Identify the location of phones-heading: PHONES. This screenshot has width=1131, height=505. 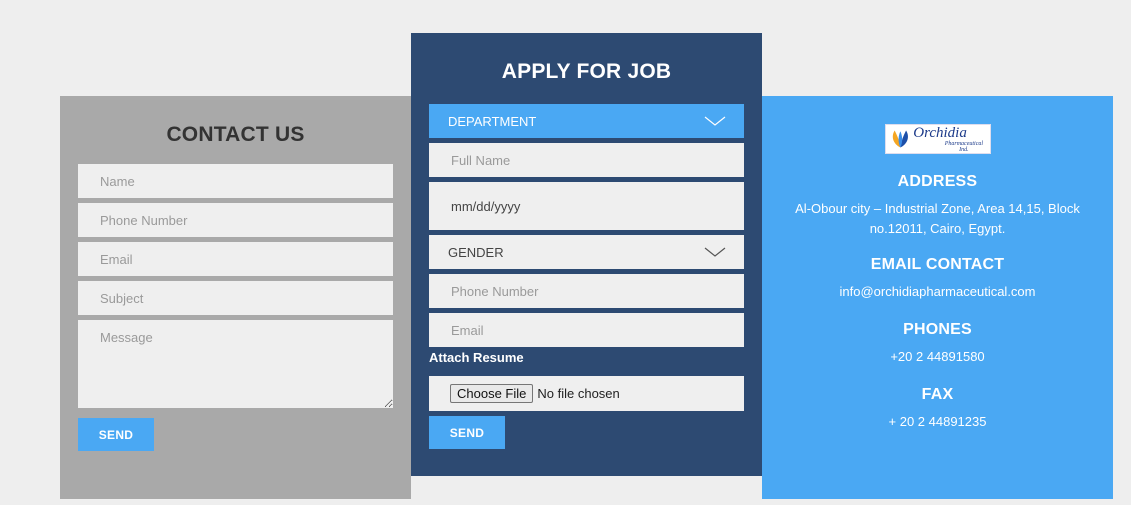
(937, 329).